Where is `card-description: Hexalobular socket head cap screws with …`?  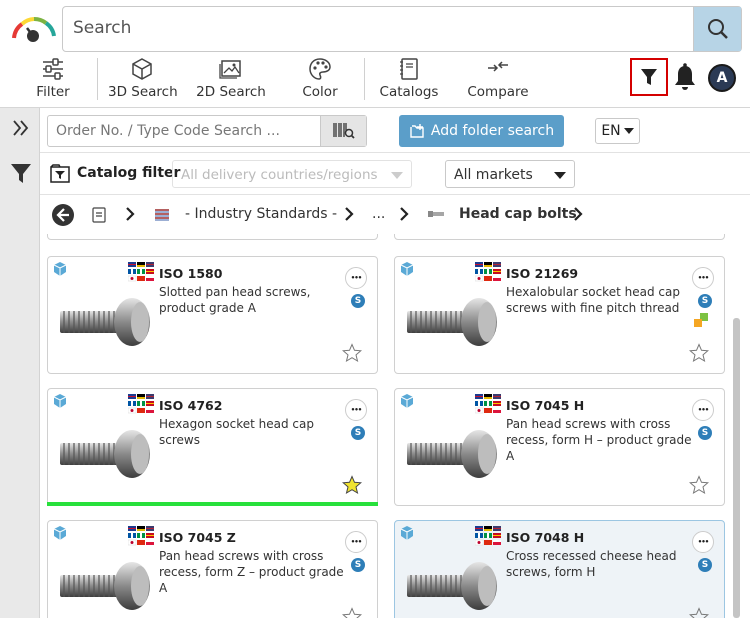 card-description: Hexalobular socket head cap screws with … is located at coordinates (593, 300).